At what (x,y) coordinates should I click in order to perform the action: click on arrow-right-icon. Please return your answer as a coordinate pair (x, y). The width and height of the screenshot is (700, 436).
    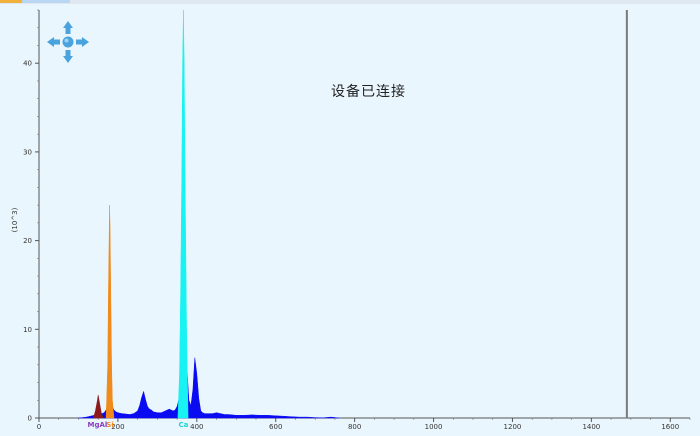
    Looking at the image, I should click on (82, 42).